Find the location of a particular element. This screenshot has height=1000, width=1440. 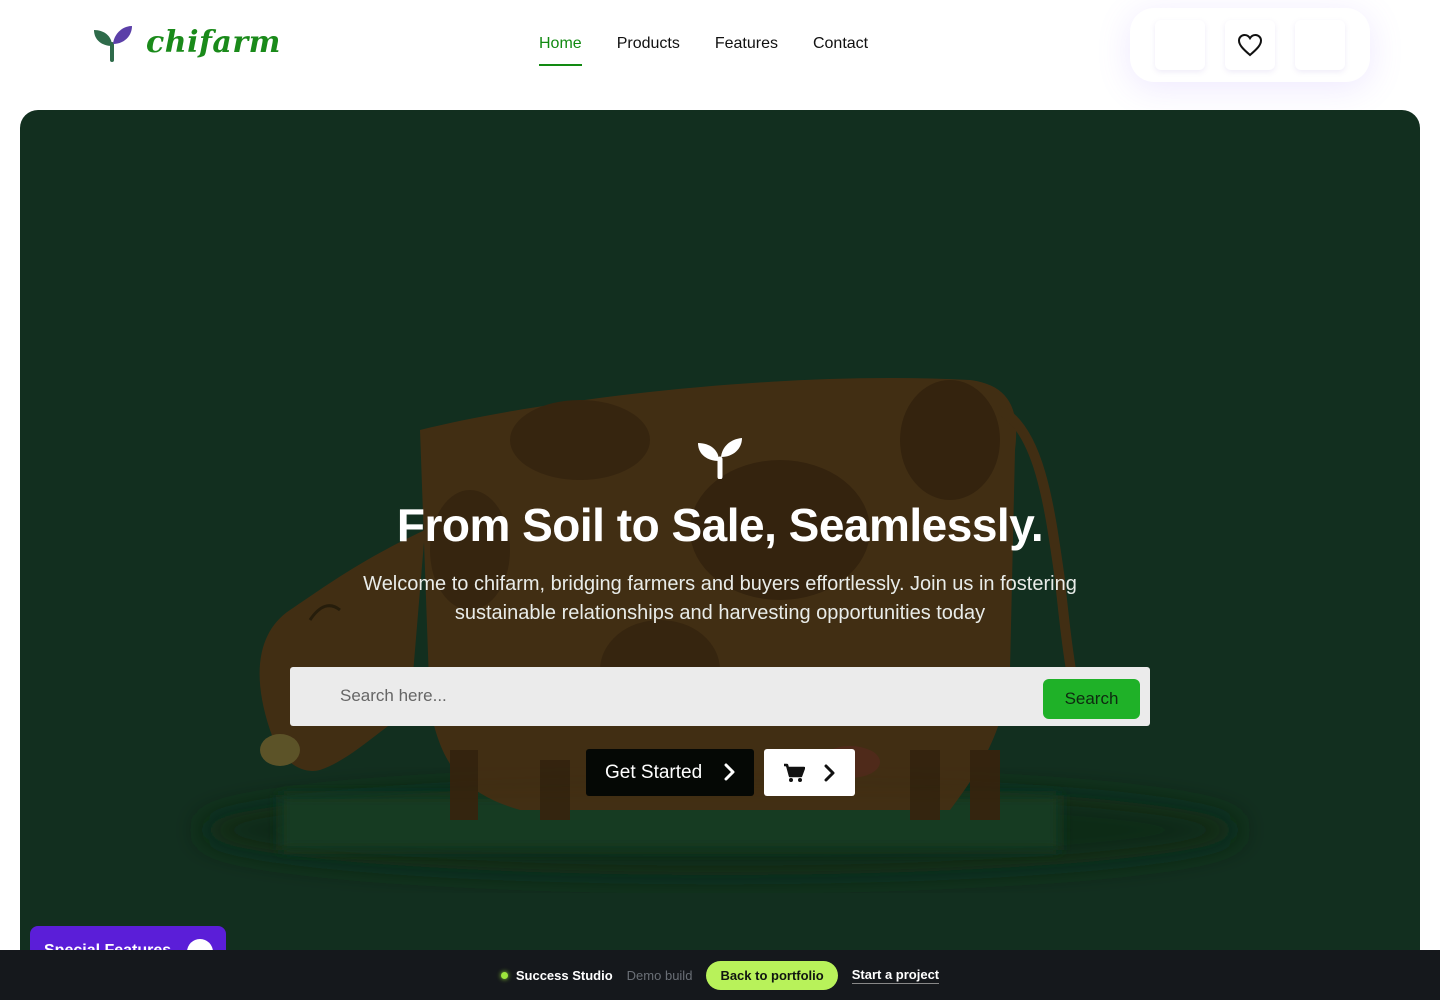

site-header: chifarm Home Products Features Contact is located at coordinates (720, 50).